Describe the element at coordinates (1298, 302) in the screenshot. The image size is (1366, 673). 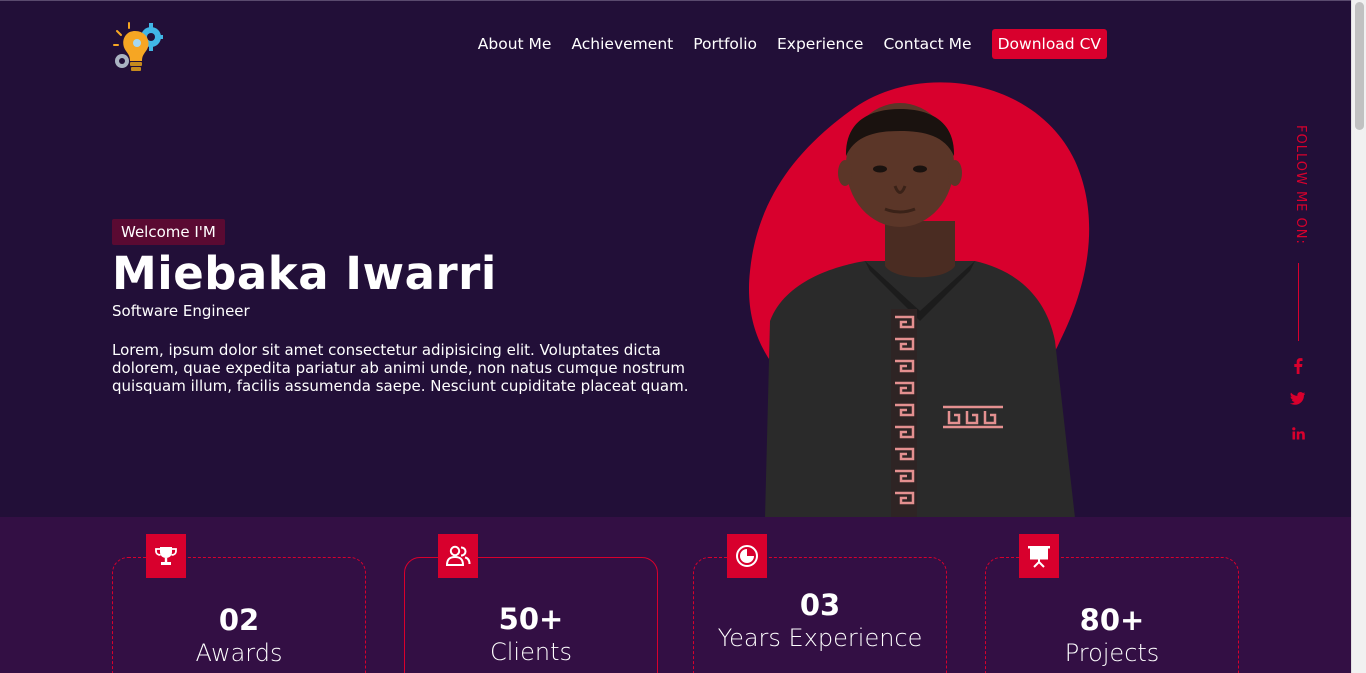
I see `follow-divider` at that location.